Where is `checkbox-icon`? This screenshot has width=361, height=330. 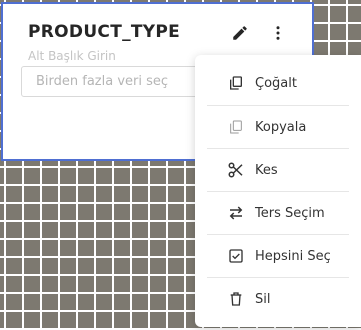
checkbox-icon is located at coordinates (236, 256).